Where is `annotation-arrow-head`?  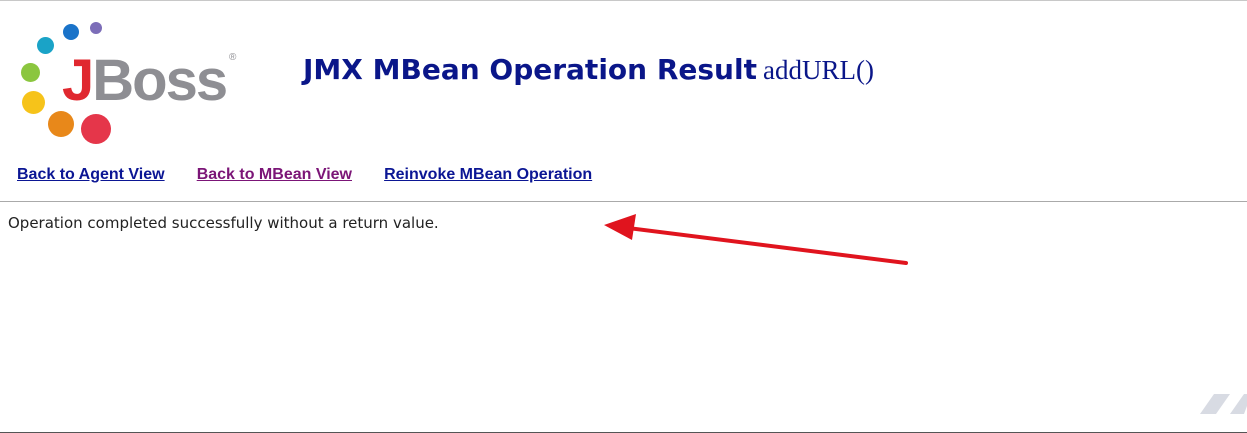
annotation-arrow-head is located at coordinates (620, 227).